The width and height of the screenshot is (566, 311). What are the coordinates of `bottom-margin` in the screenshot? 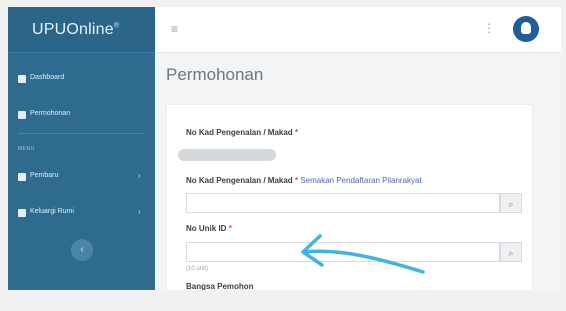 It's located at (283, 300).